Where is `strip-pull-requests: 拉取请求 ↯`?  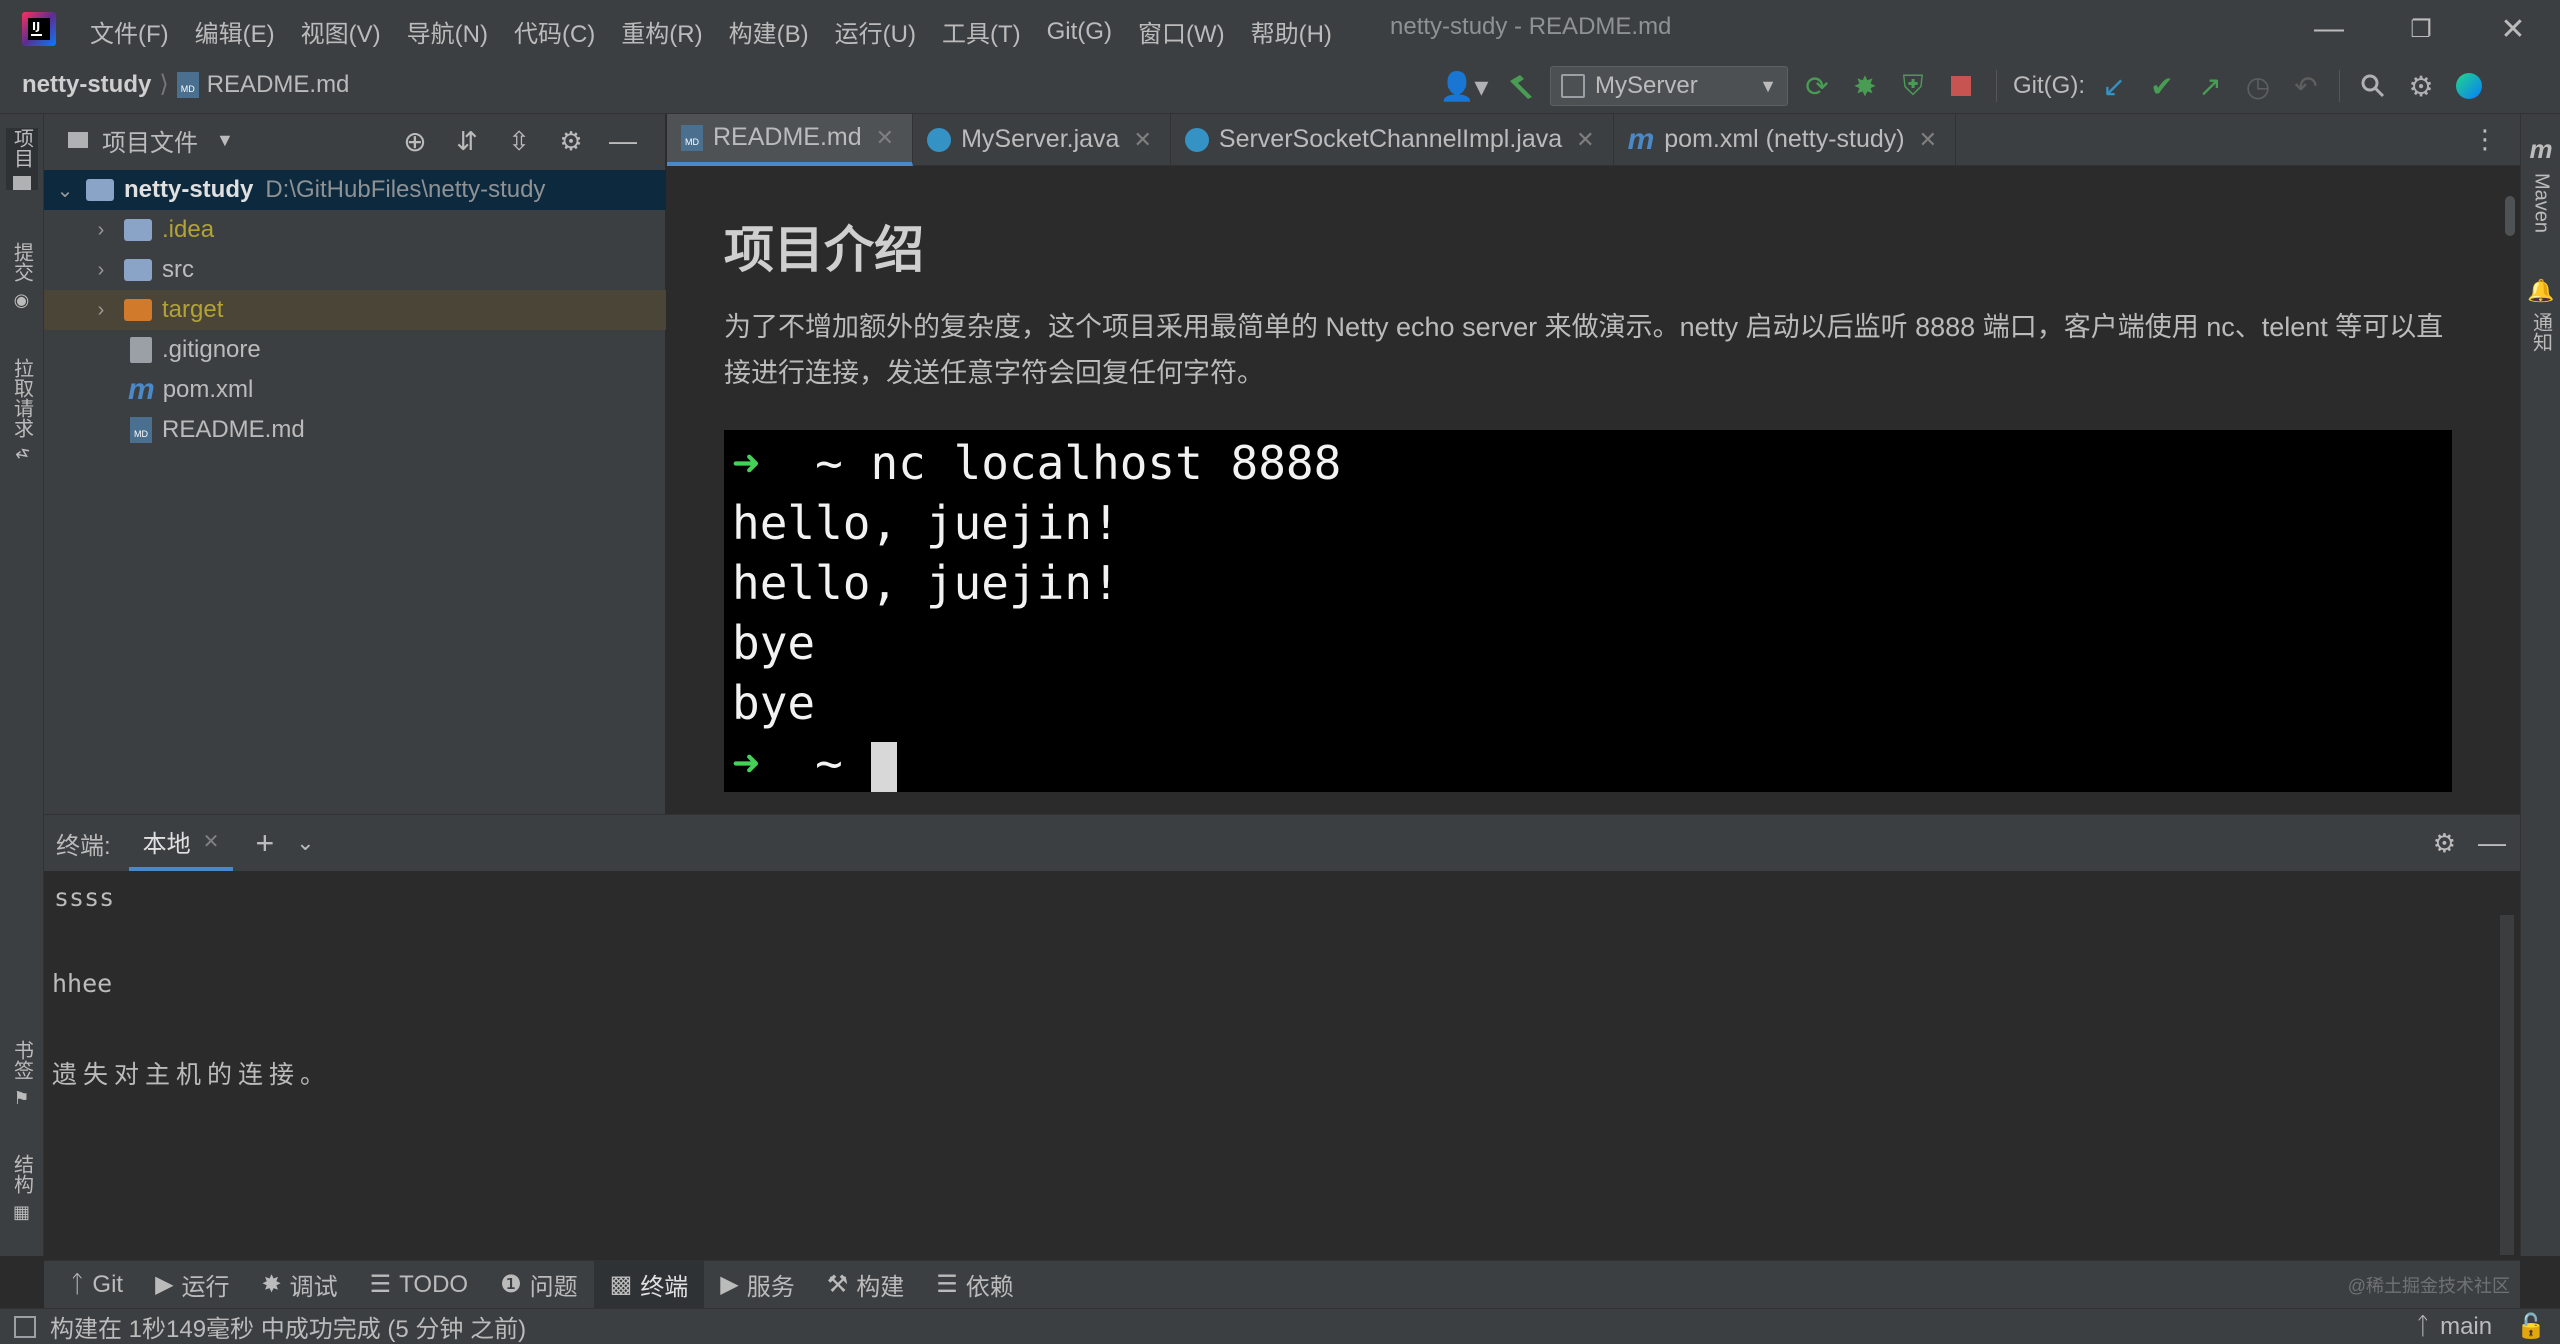 strip-pull-requests: 拉取请求 ↯ is located at coordinates (22, 409).